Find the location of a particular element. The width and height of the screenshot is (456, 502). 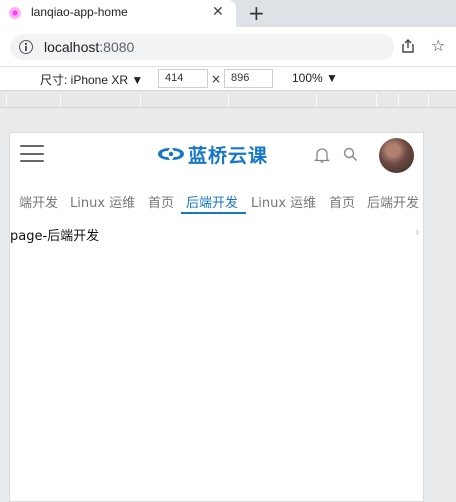

device-height-input: 896 is located at coordinates (248, 78).